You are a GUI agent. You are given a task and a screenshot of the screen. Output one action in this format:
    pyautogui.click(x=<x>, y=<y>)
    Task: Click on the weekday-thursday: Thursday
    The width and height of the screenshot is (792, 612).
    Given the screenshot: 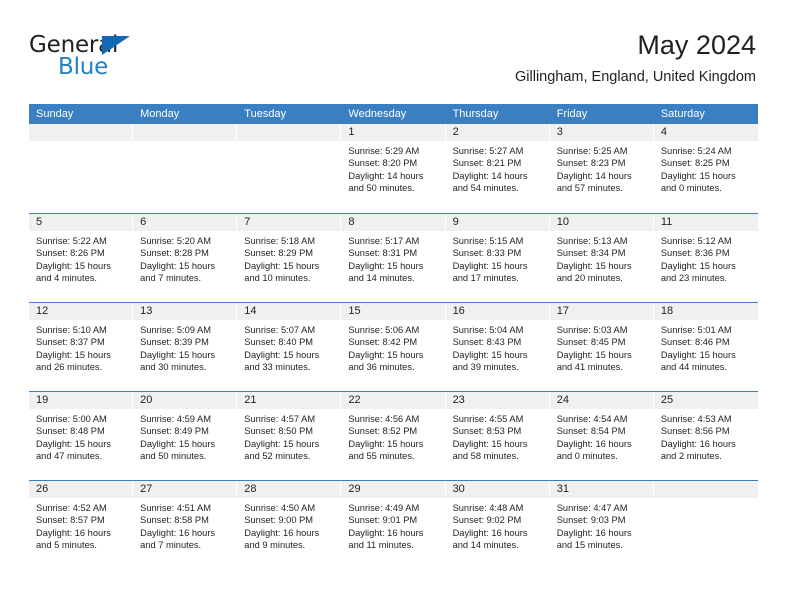 What is the action you would take?
    pyautogui.click(x=475, y=114)
    